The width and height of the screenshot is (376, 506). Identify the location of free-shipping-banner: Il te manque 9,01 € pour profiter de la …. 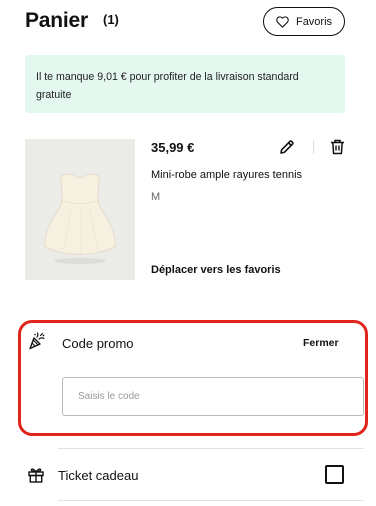
(185, 84).